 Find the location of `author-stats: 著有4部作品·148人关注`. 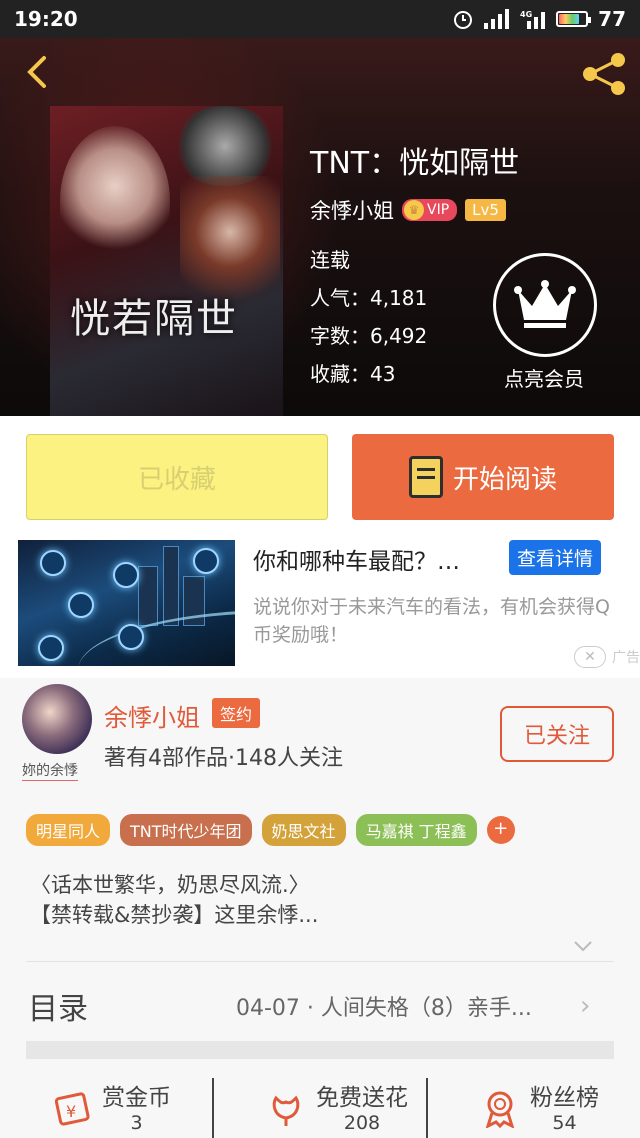

author-stats: 著有4部作品·148人关注 is located at coordinates (223, 758).